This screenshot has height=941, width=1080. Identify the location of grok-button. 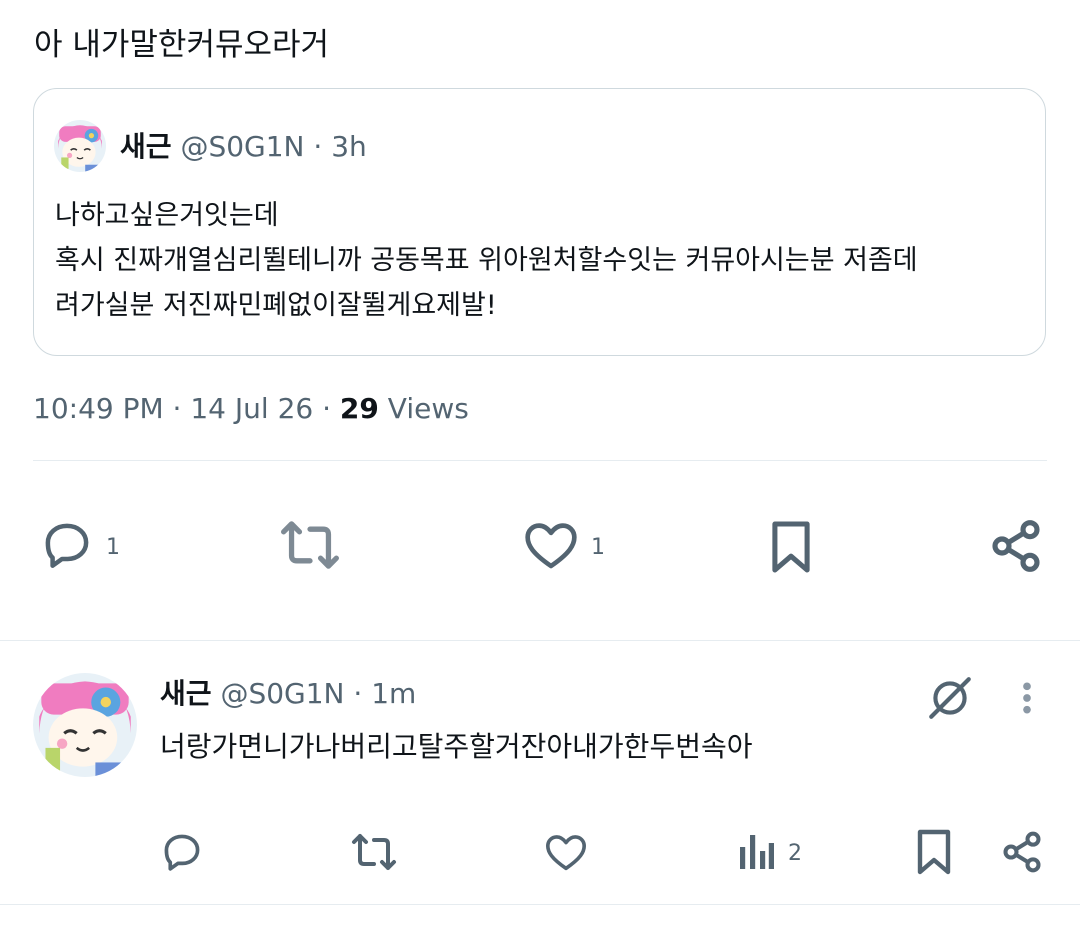
(950, 700).